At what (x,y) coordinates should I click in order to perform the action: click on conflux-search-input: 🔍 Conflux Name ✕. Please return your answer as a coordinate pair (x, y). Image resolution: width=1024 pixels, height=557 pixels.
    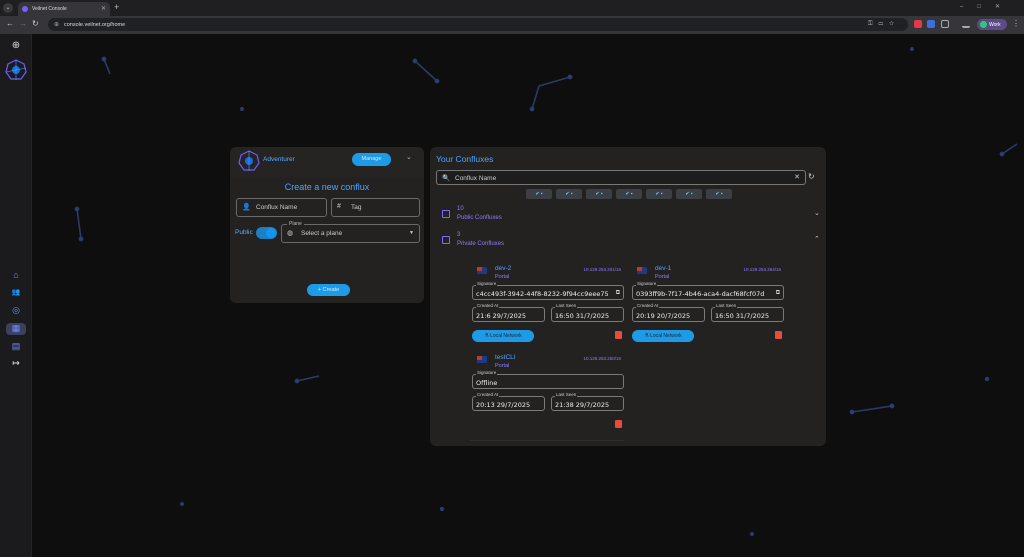
    Looking at the image, I should click on (621, 177).